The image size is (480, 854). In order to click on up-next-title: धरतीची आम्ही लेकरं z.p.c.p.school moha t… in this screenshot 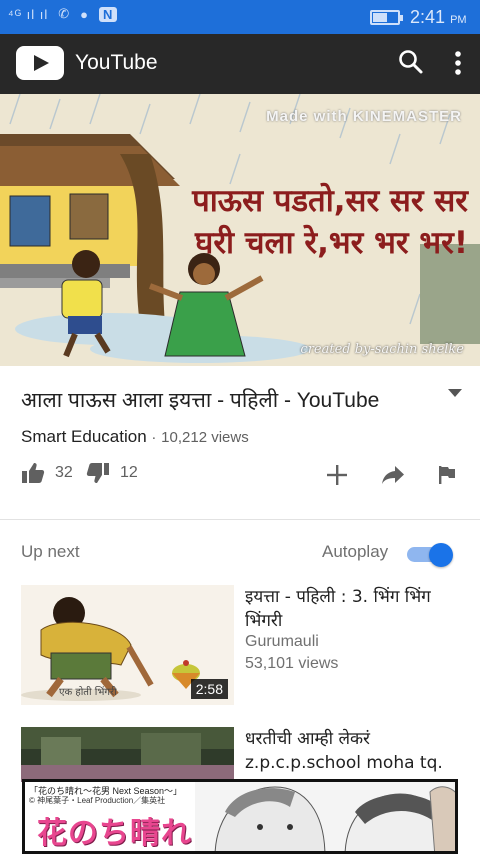, I will do `click(344, 755)`.